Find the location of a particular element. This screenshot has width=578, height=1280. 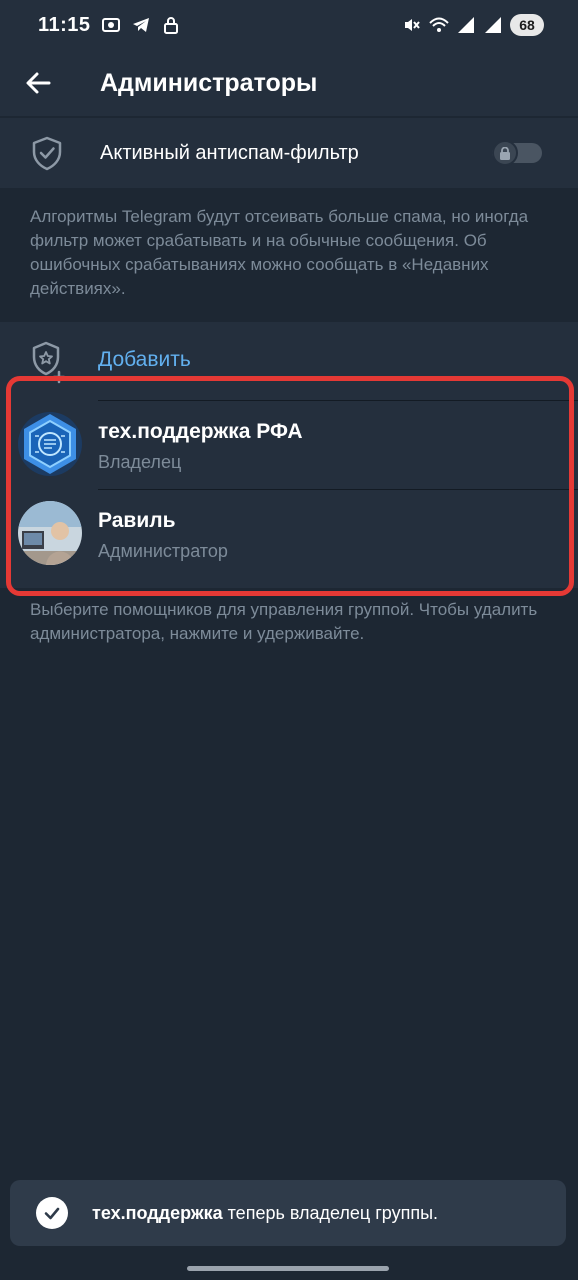

antispam-label: Активный антиспам-фильтр is located at coordinates (229, 152).